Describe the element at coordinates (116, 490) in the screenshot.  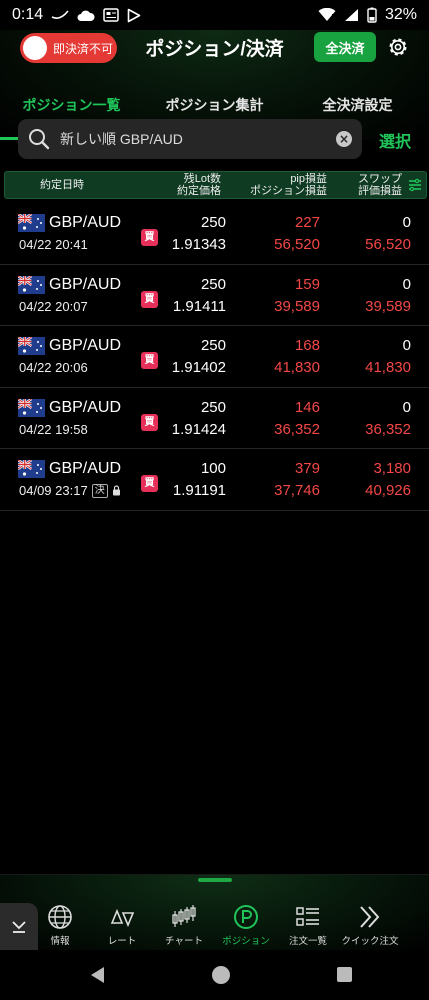
I see `lock-icon` at that location.